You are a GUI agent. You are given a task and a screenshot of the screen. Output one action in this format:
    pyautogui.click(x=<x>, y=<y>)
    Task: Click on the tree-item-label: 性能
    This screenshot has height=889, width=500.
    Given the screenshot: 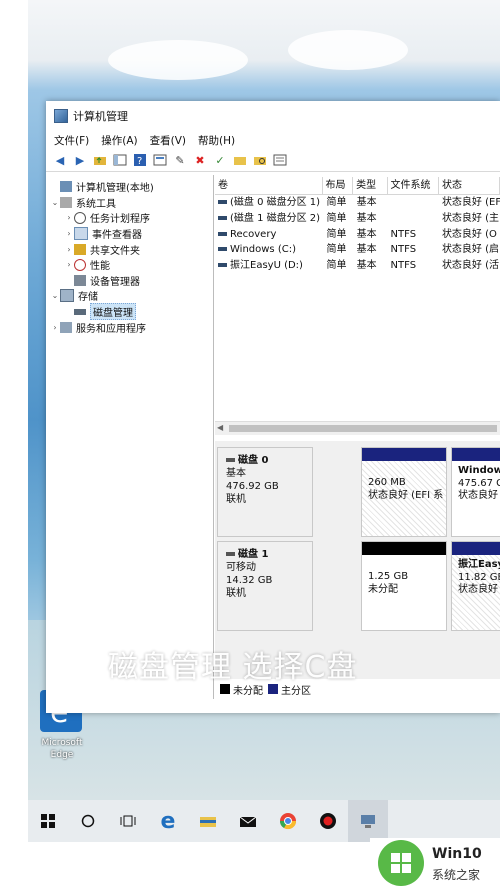 What is the action you would take?
    pyautogui.click(x=100, y=267)
    